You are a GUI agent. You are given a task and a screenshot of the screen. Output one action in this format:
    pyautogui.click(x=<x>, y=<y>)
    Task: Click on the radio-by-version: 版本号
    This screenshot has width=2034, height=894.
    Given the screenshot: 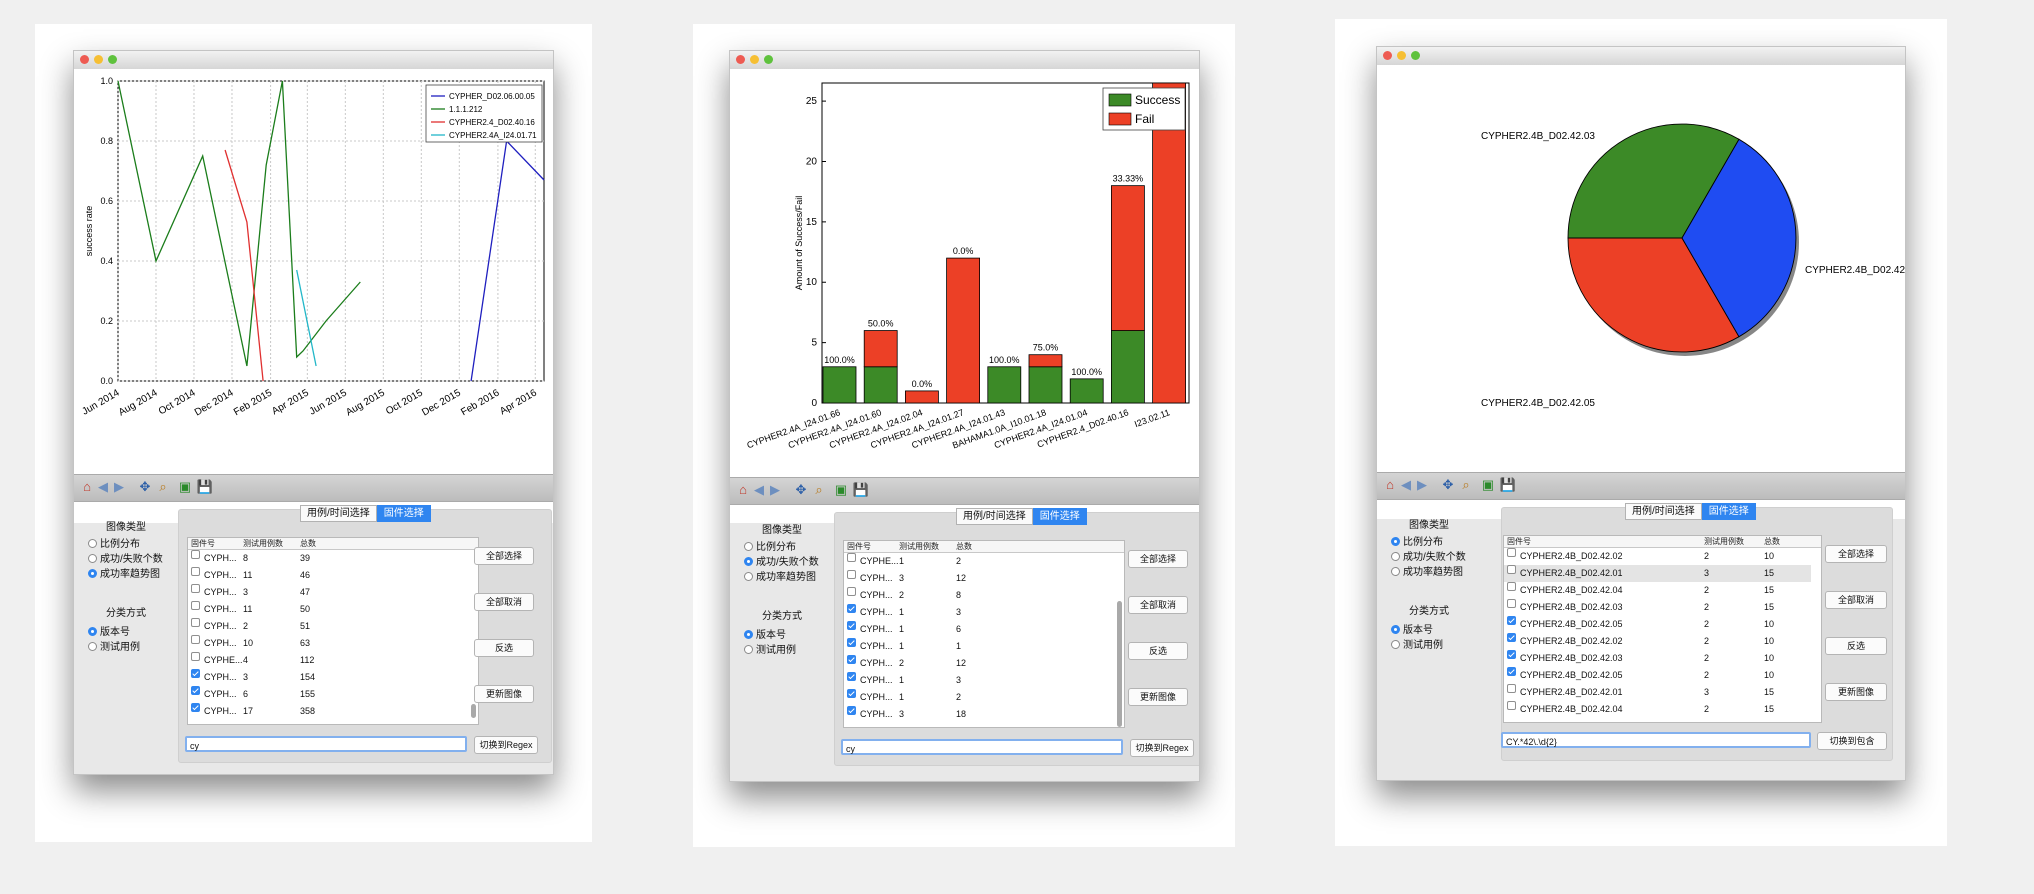 What is the action you would take?
    pyautogui.click(x=109, y=630)
    